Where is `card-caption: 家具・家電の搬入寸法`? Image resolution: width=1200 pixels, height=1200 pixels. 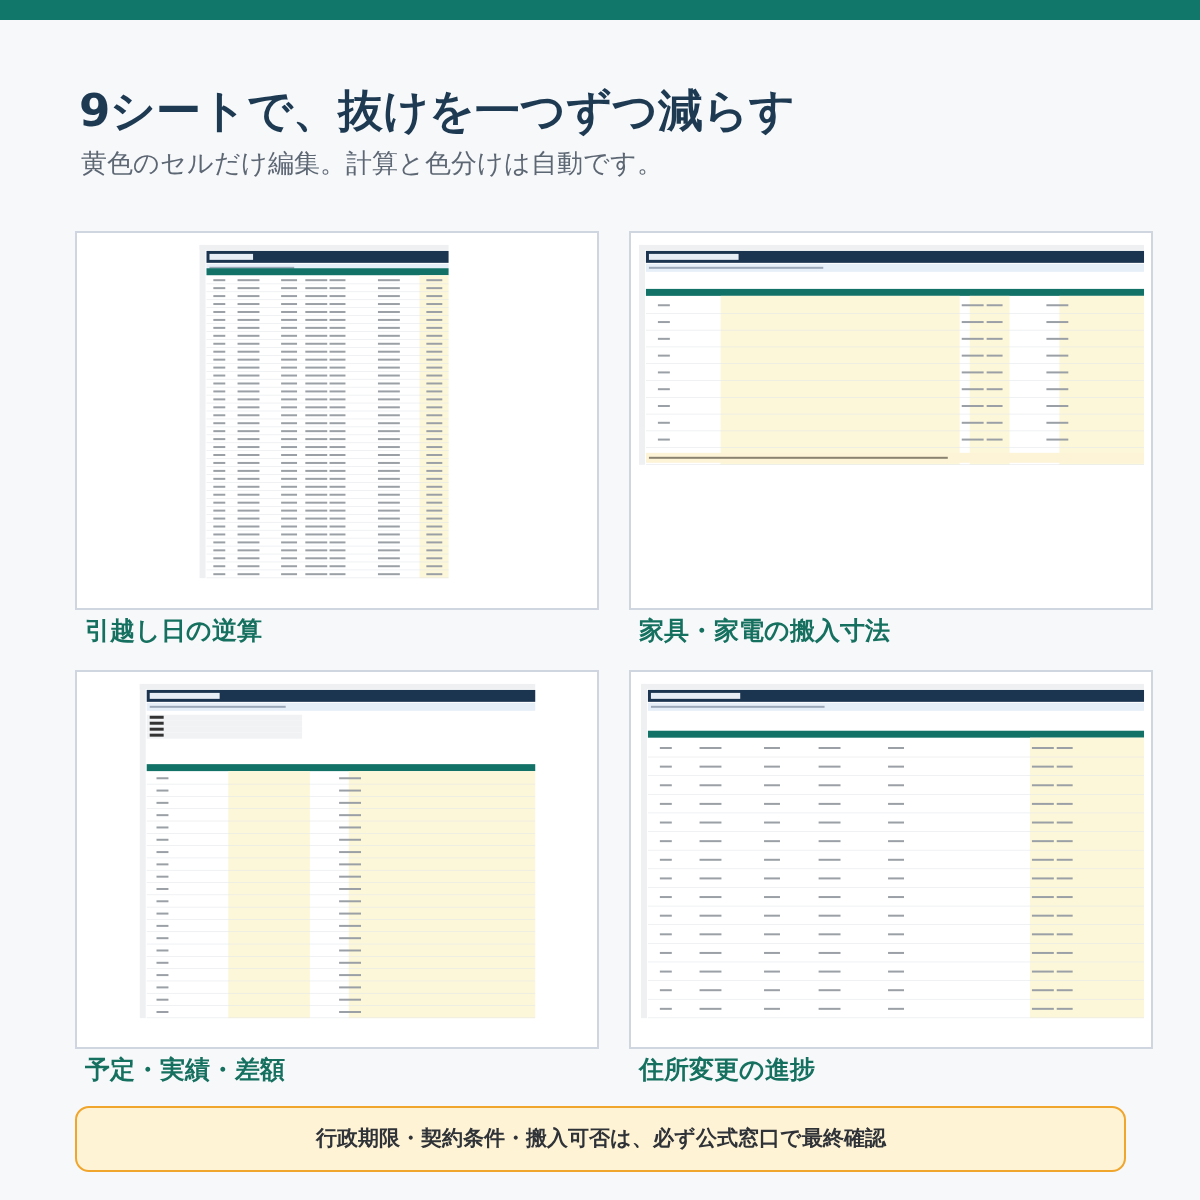 card-caption: 家具・家電の搬入寸法 is located at coordinates (765, 631).